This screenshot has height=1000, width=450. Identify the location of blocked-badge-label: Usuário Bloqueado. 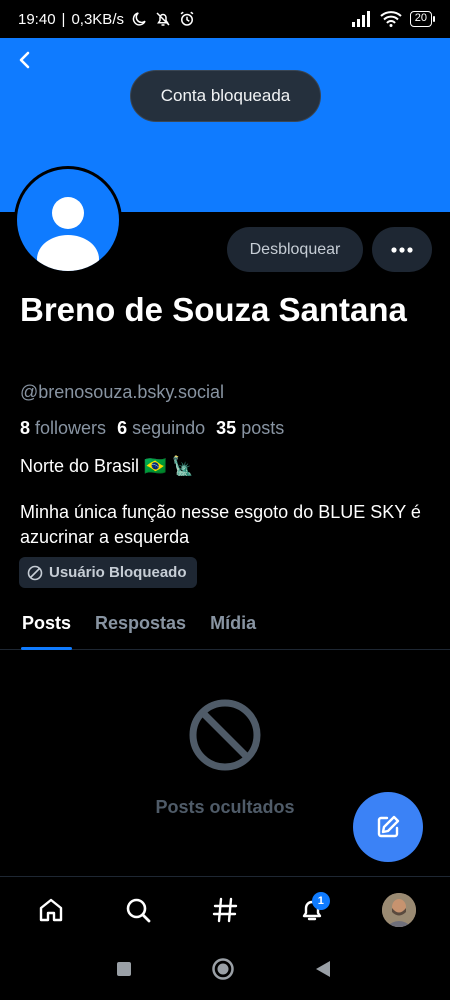
(118, 572).